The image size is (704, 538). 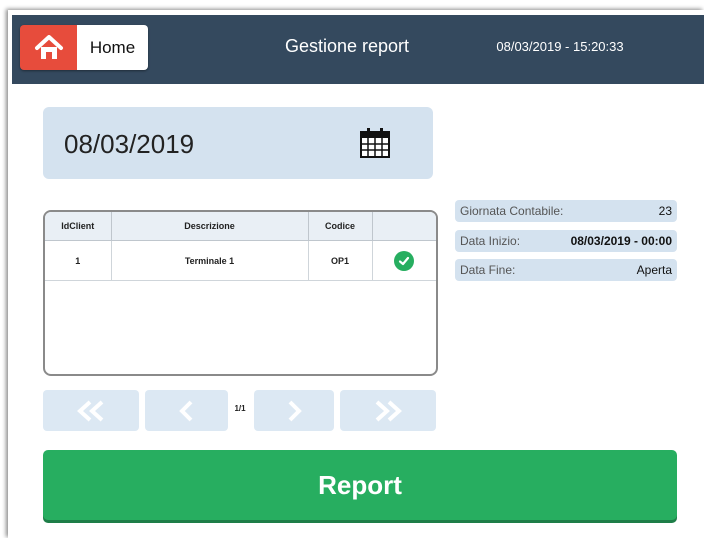 I want to click on chevron-right-icon, so click(x=295, y=410).